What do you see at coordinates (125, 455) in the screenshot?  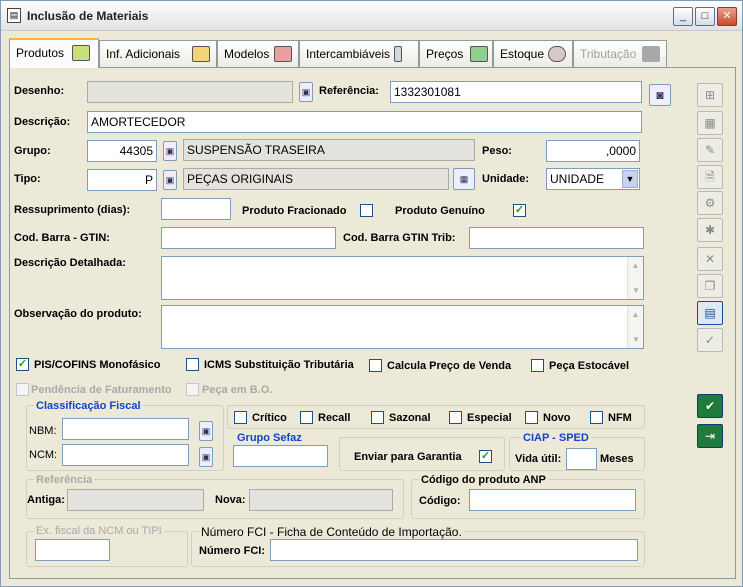 I see `ncm-field` at bounding box center [125, 455].